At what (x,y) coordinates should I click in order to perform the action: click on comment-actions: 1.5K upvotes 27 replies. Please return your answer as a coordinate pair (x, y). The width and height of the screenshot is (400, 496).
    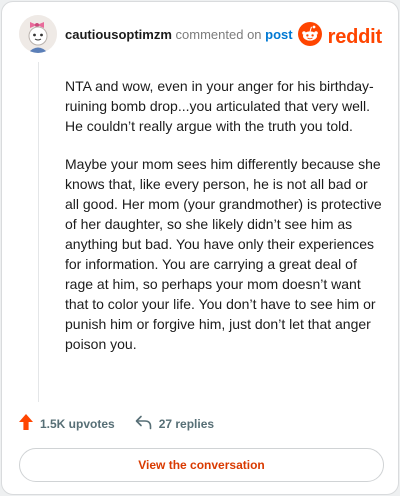
    Looking at the image, I should click on (116, 423).